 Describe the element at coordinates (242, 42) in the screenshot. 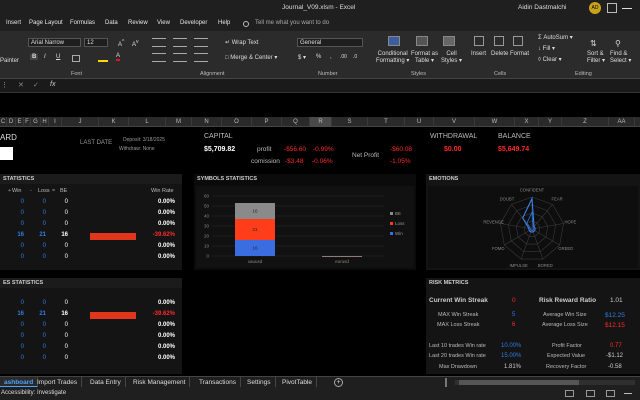

I see `wrap-text-button: ↵ Wrap Text` at that location.